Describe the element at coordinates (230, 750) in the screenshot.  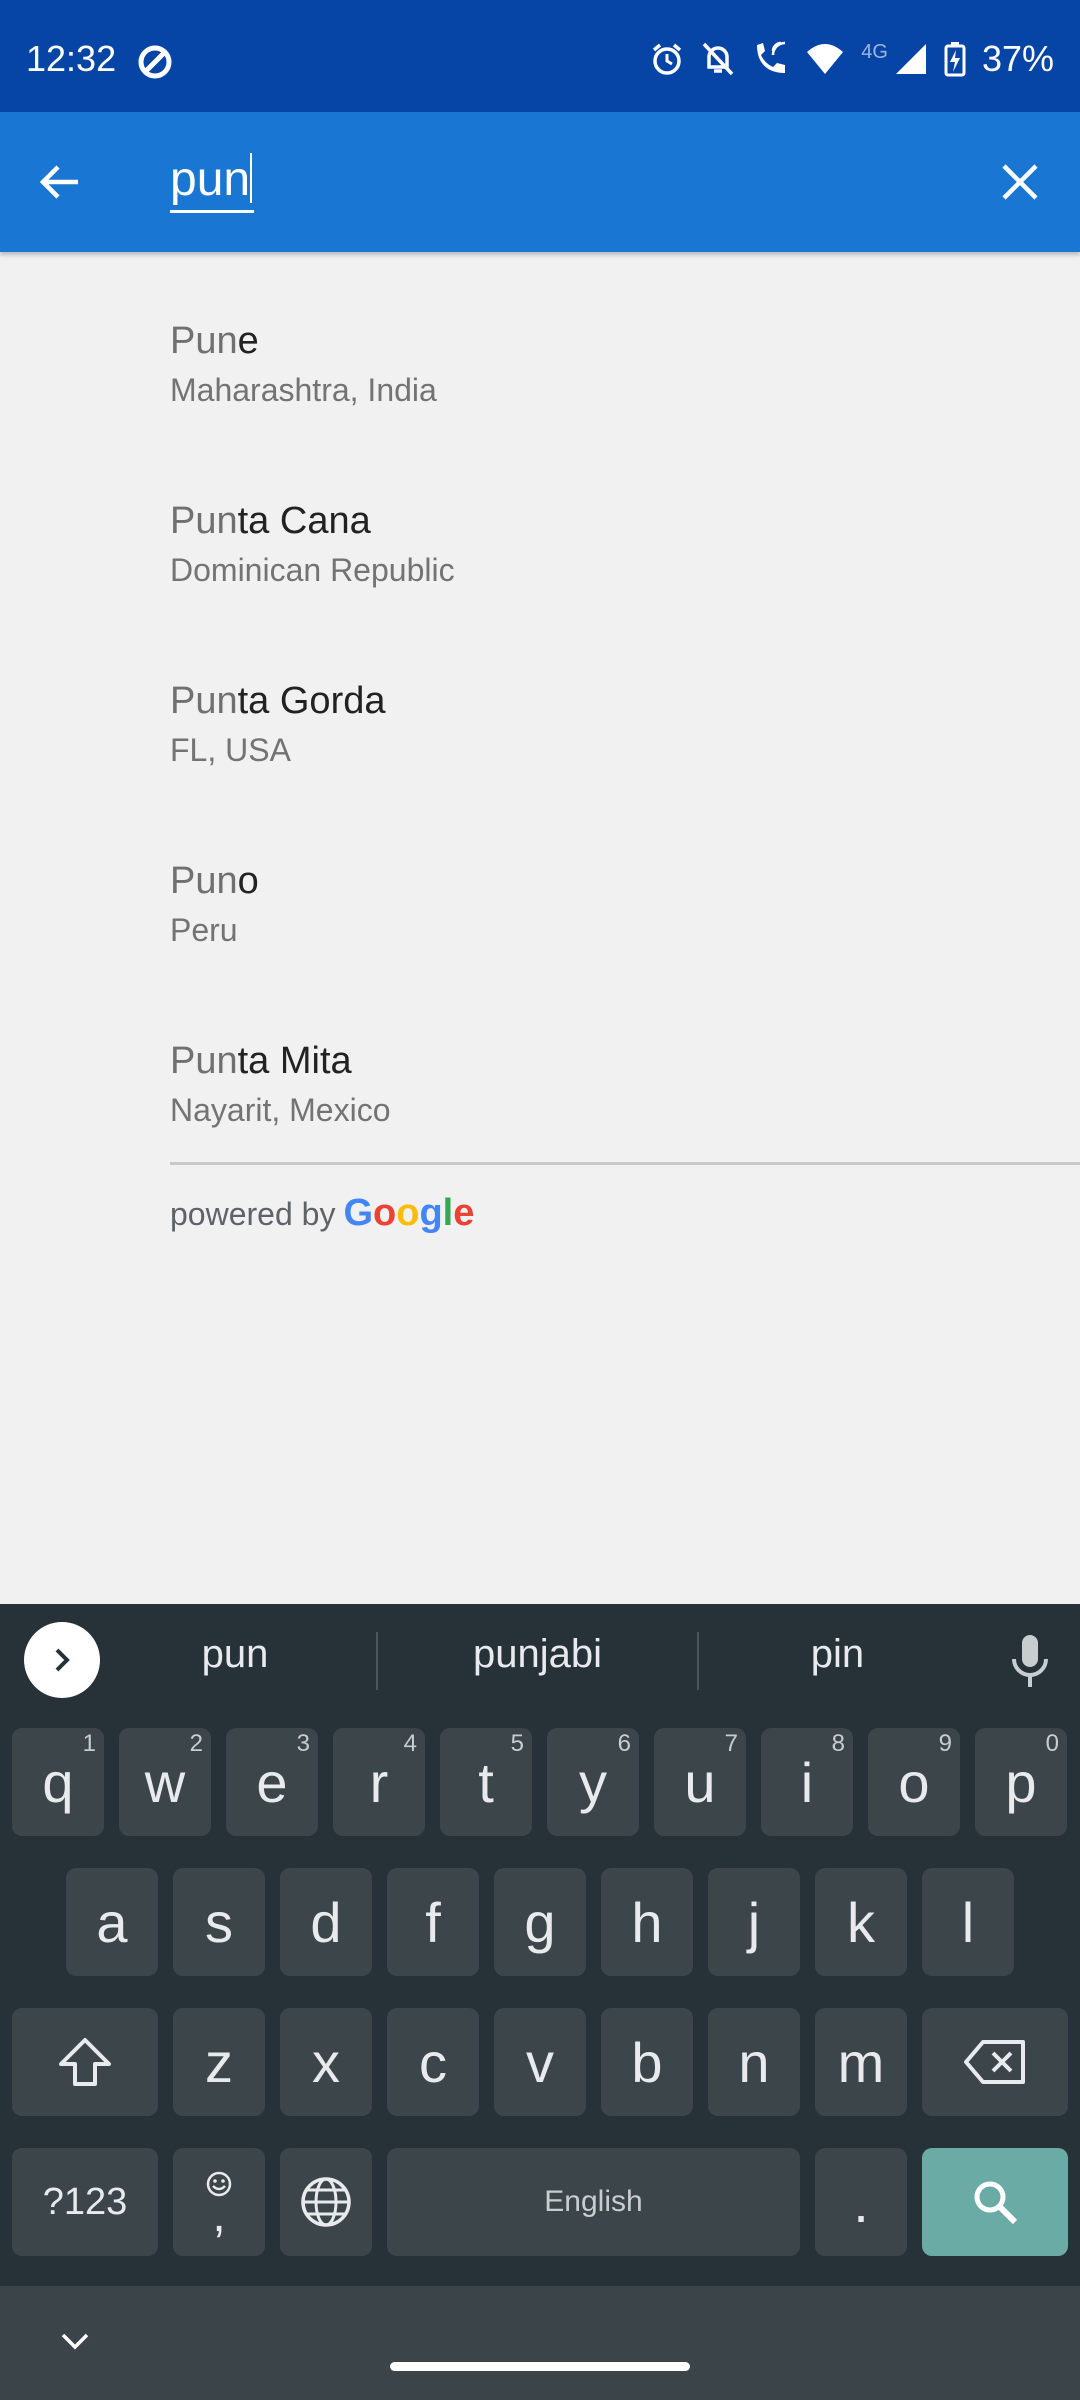
I see `result-subtitle: FL, USA` at that location.